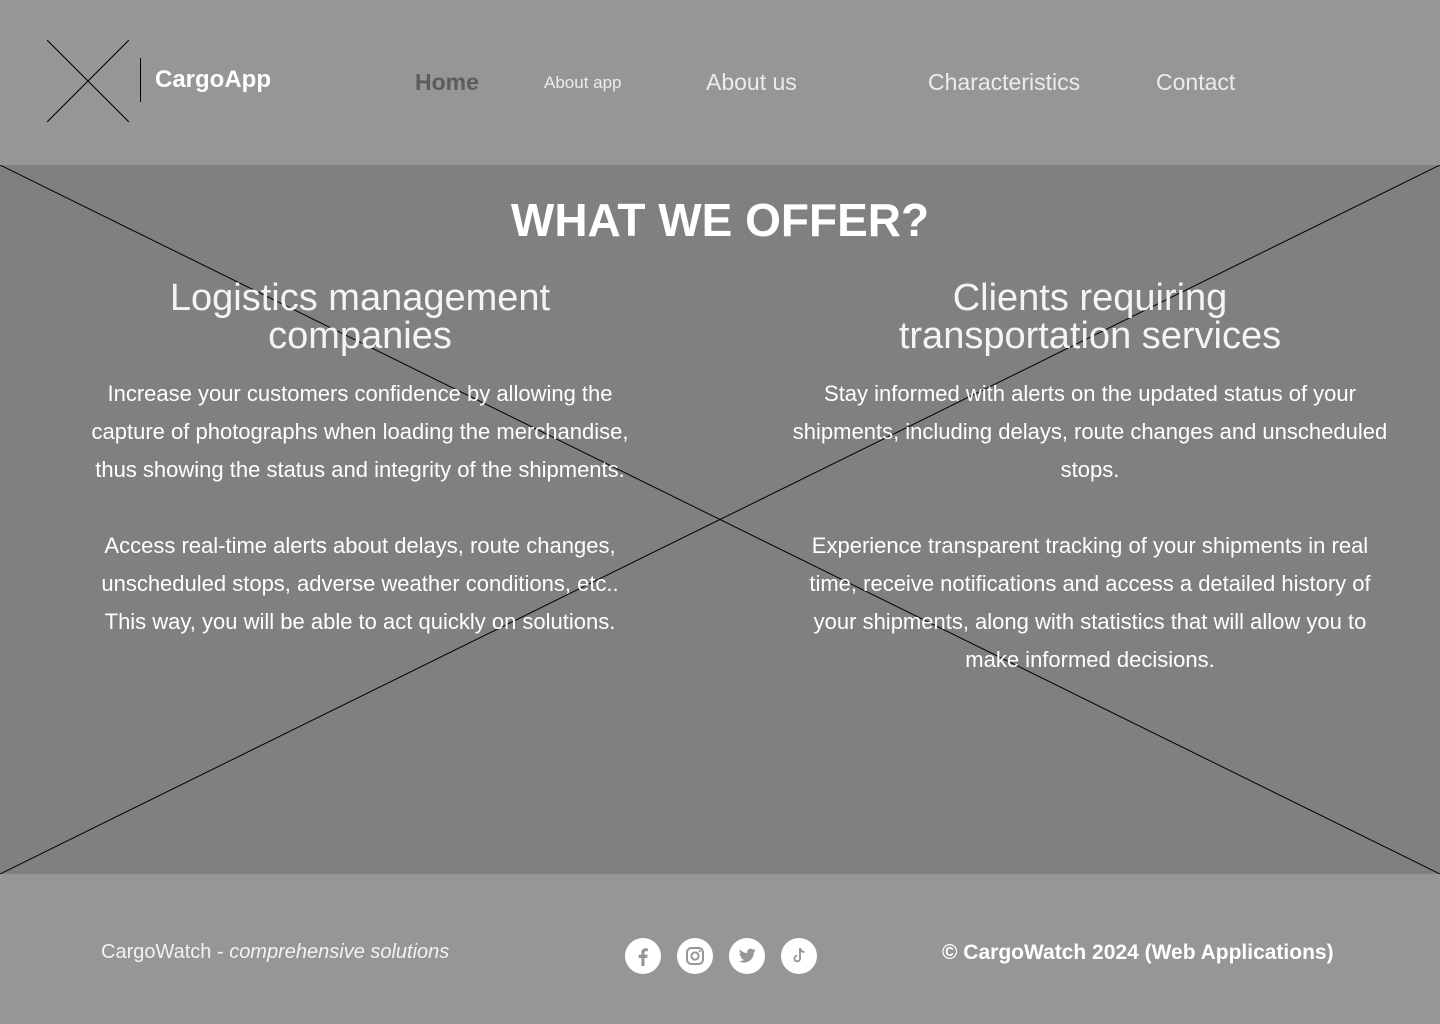  Describe the element at coordinates (1004, 82) in the screenshot. I see `nav-characteristics-link: Characteristics` at that location.